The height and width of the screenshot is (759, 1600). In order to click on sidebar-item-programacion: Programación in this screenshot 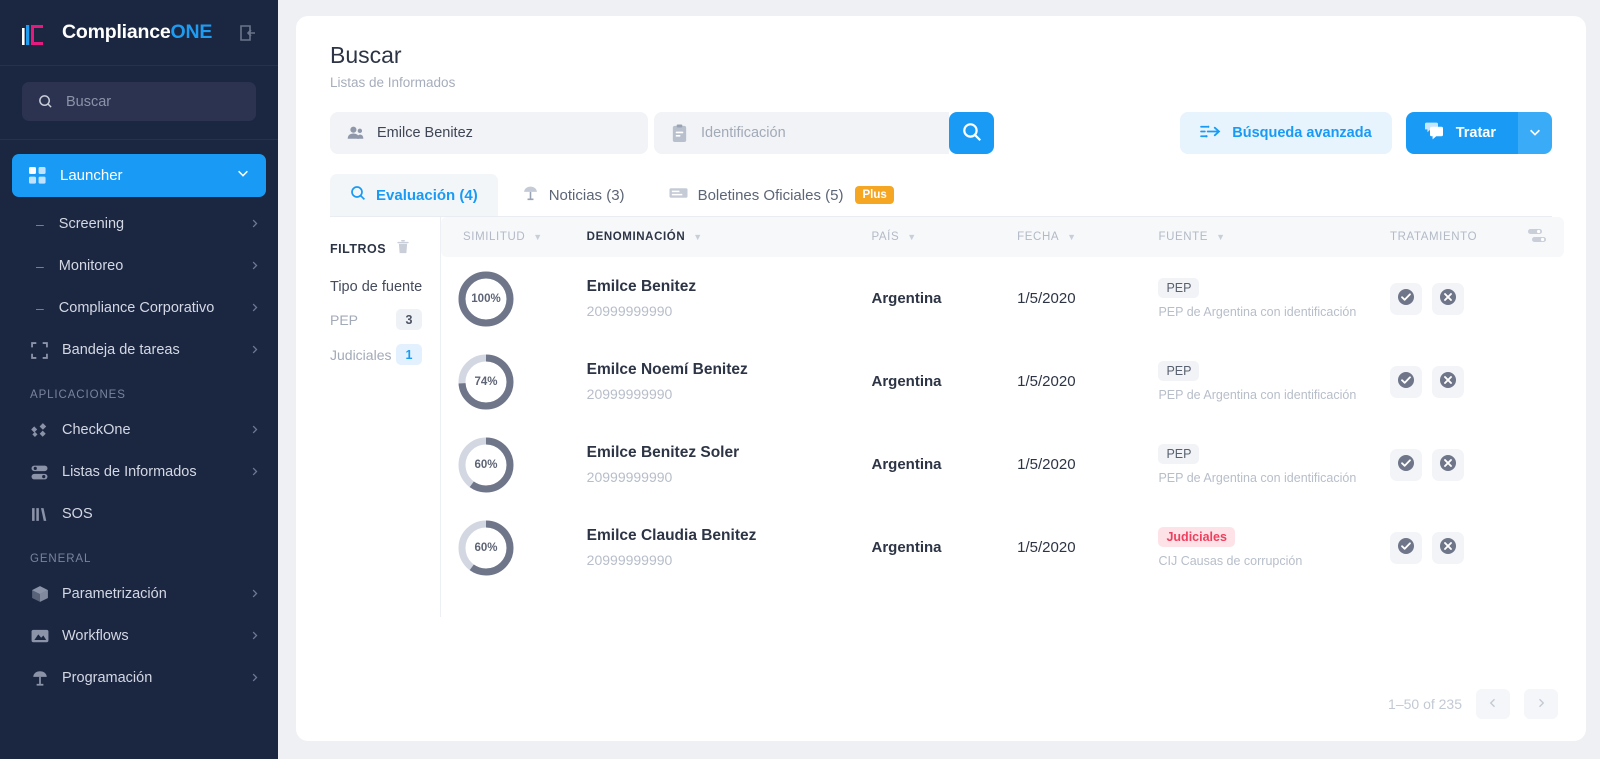, I will do `click(139, 678)`.